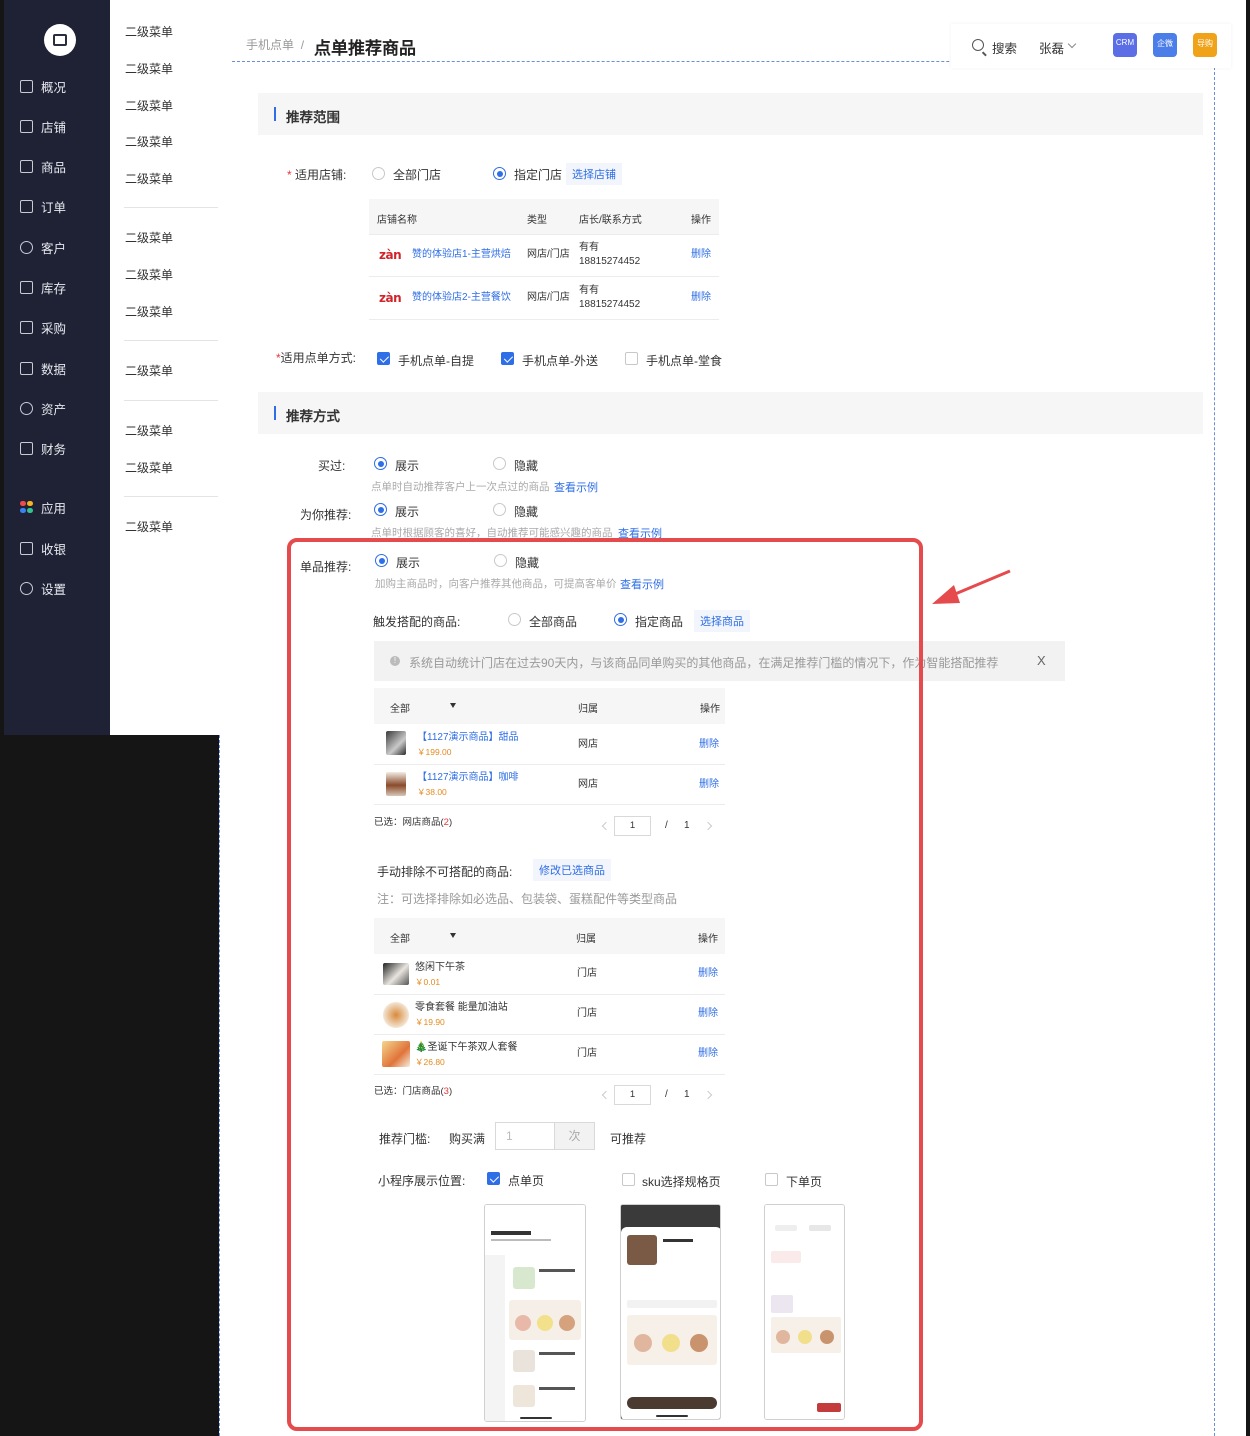  Describe the element at coordinates (57, 206) in the screenshot. I see `sidebar-item-order: 订单` at that location.